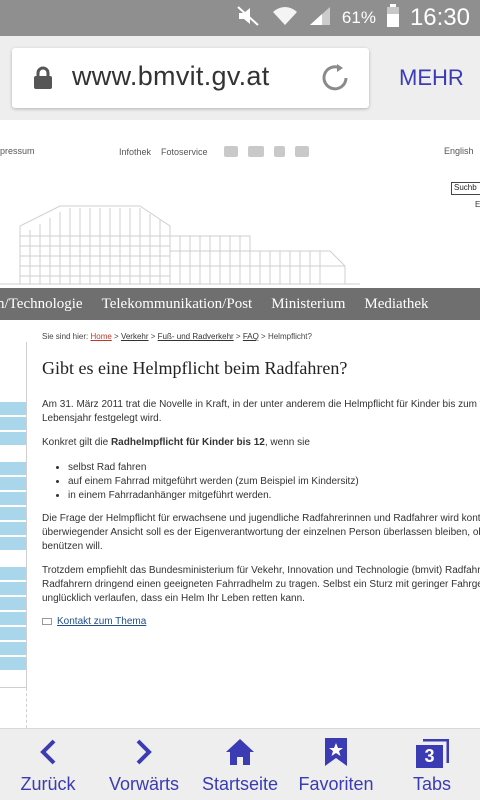 This screenshot has height=800, width=480. I want to click on youtube-icon, so click(255, 151).